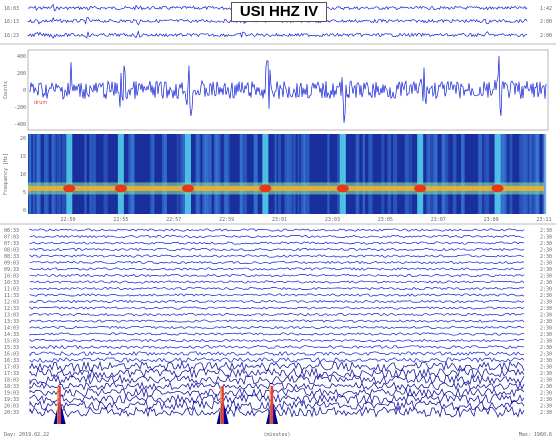 The image size is (556, 444). I want to click on spectrogram-xtick: 22:50, so click(67, 220).